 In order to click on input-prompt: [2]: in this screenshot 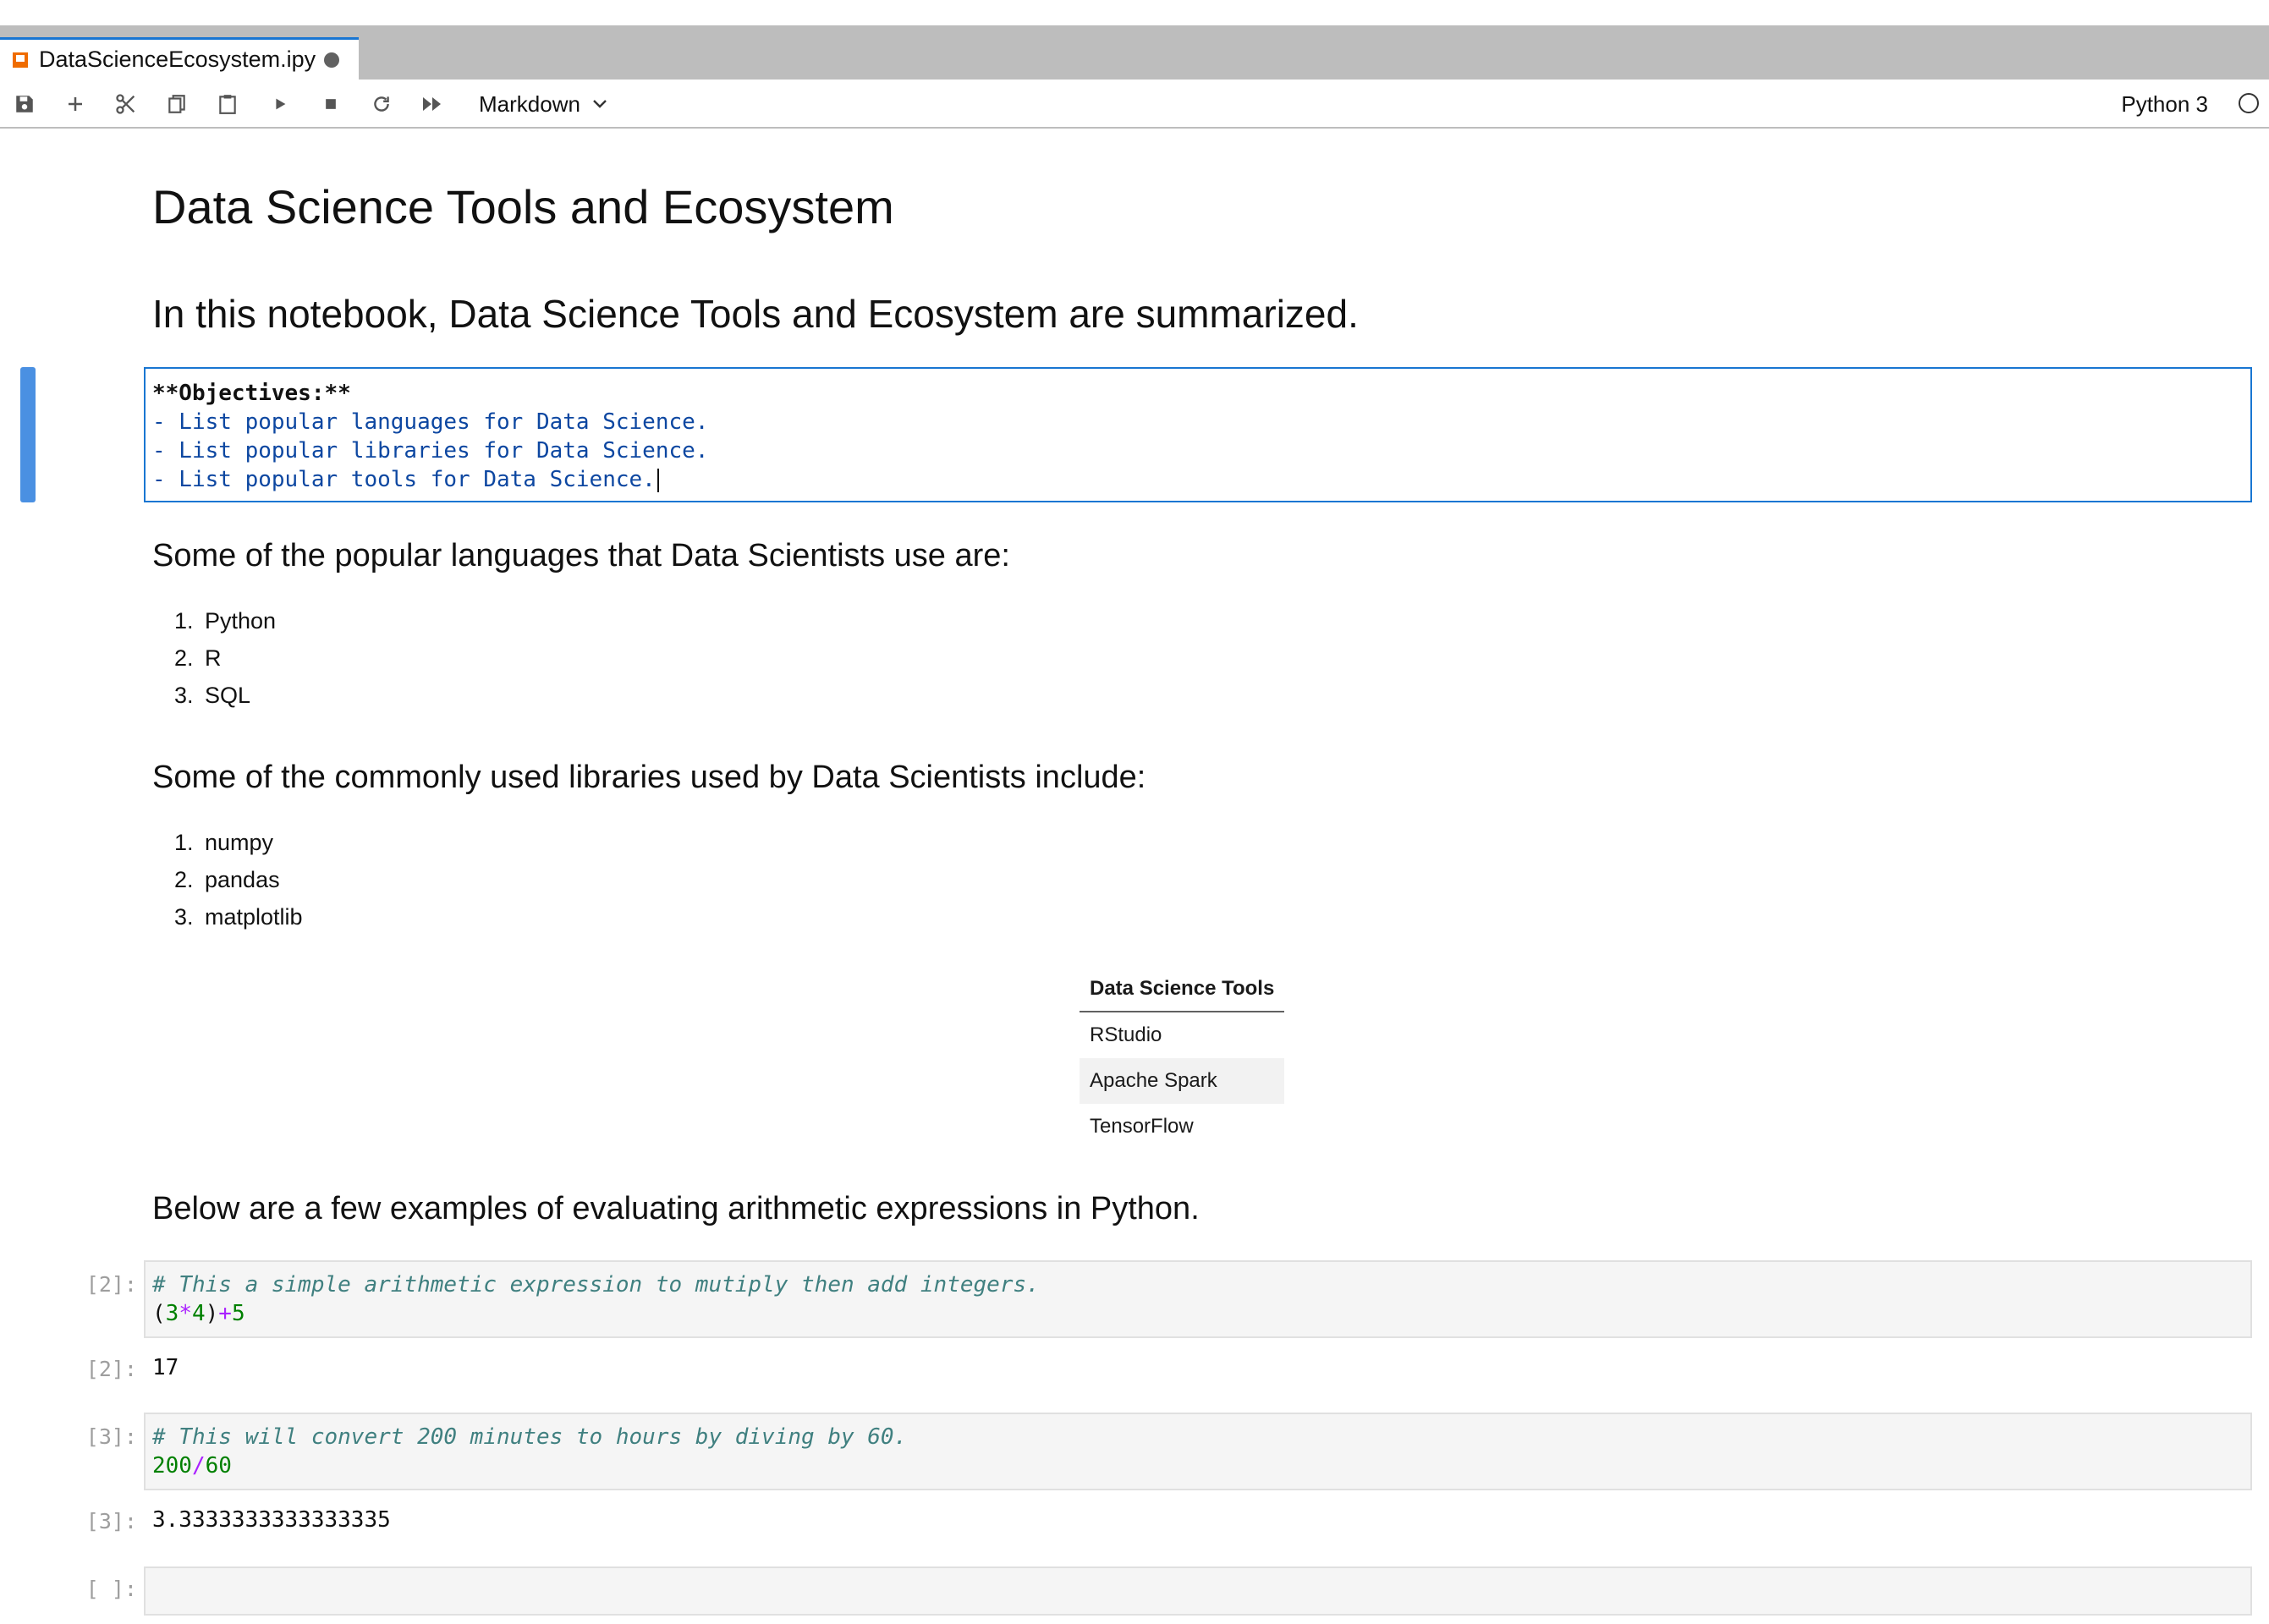, I will do `click(111, 1284)`.